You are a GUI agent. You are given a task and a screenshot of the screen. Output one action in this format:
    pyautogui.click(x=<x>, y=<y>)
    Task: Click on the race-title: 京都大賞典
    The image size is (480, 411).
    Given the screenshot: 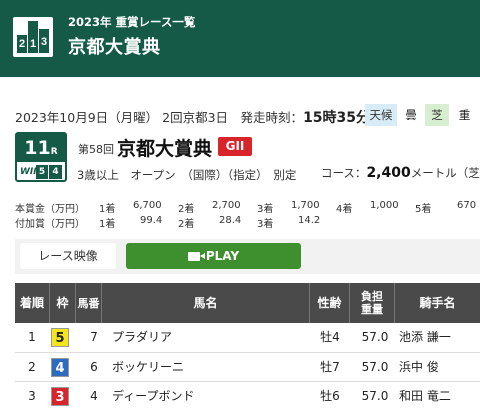 What is the action you would take?
    pyautogui.click(x=165, y=149)
    